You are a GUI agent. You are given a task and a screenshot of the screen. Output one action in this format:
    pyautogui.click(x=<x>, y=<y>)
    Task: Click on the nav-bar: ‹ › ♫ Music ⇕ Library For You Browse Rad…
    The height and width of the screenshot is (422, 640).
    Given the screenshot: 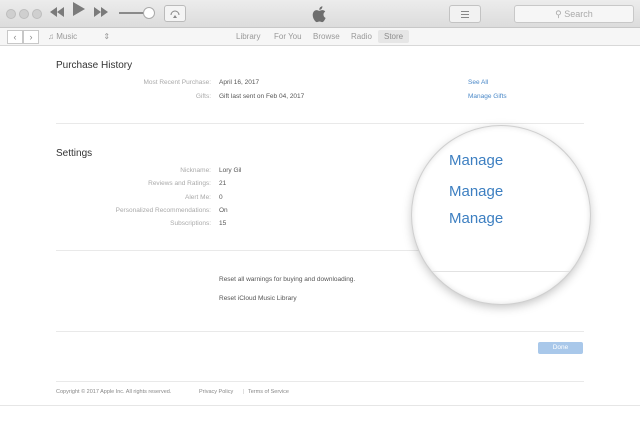 What is the action you would take?
    pyautogui.click(x=320, y=37)
    